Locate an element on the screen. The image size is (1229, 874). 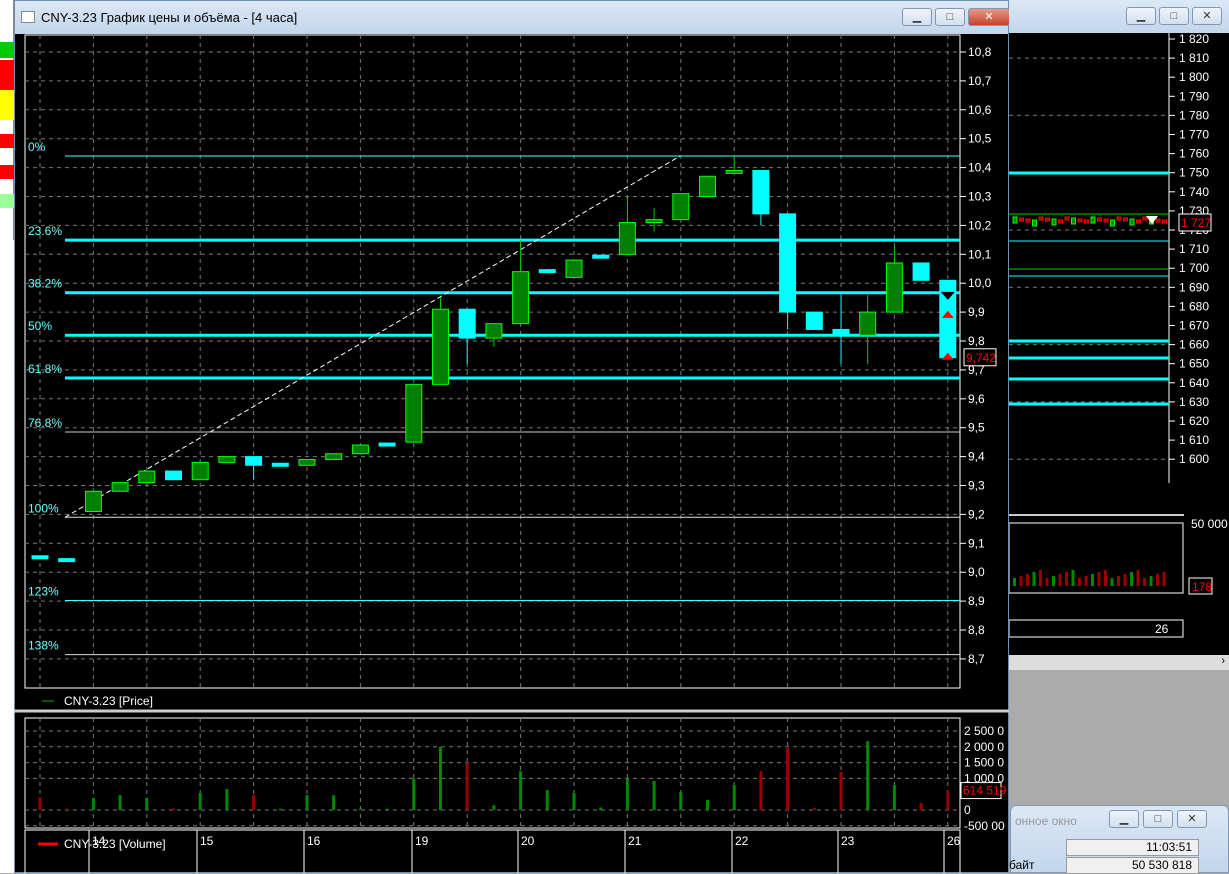
fib-level-label: 138% is located at coordinates (43, 646).